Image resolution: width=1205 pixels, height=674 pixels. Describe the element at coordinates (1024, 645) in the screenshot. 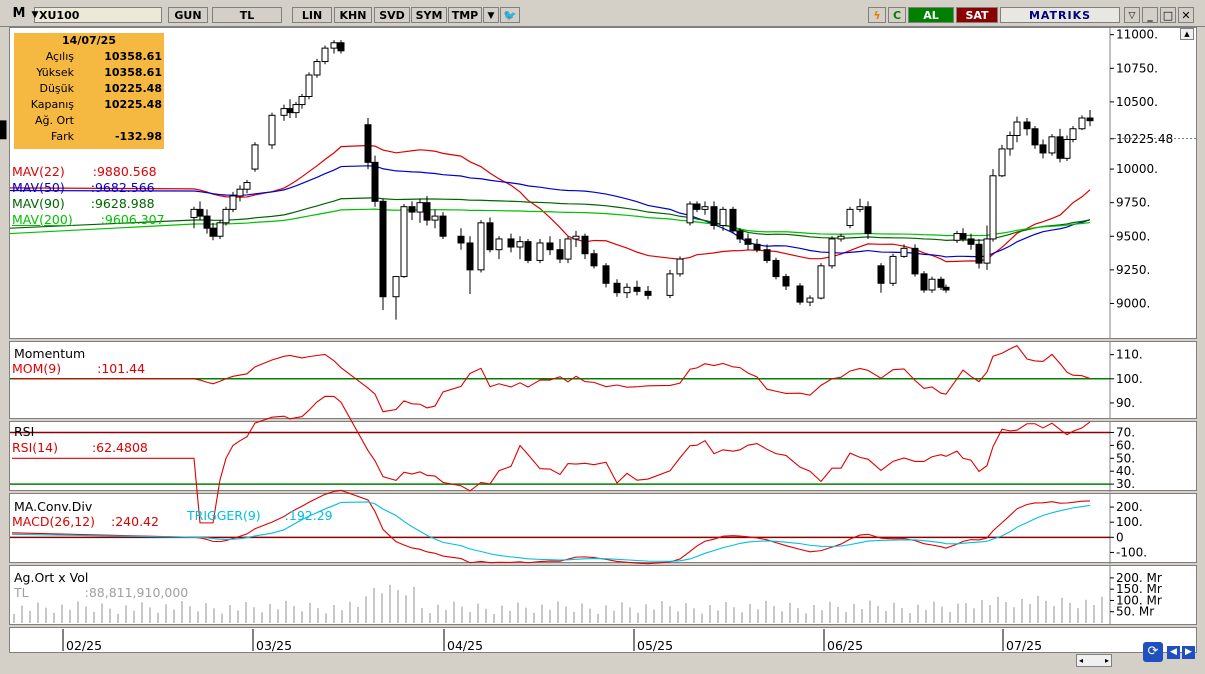

I see `date-tick-label: 07/25` at that location.